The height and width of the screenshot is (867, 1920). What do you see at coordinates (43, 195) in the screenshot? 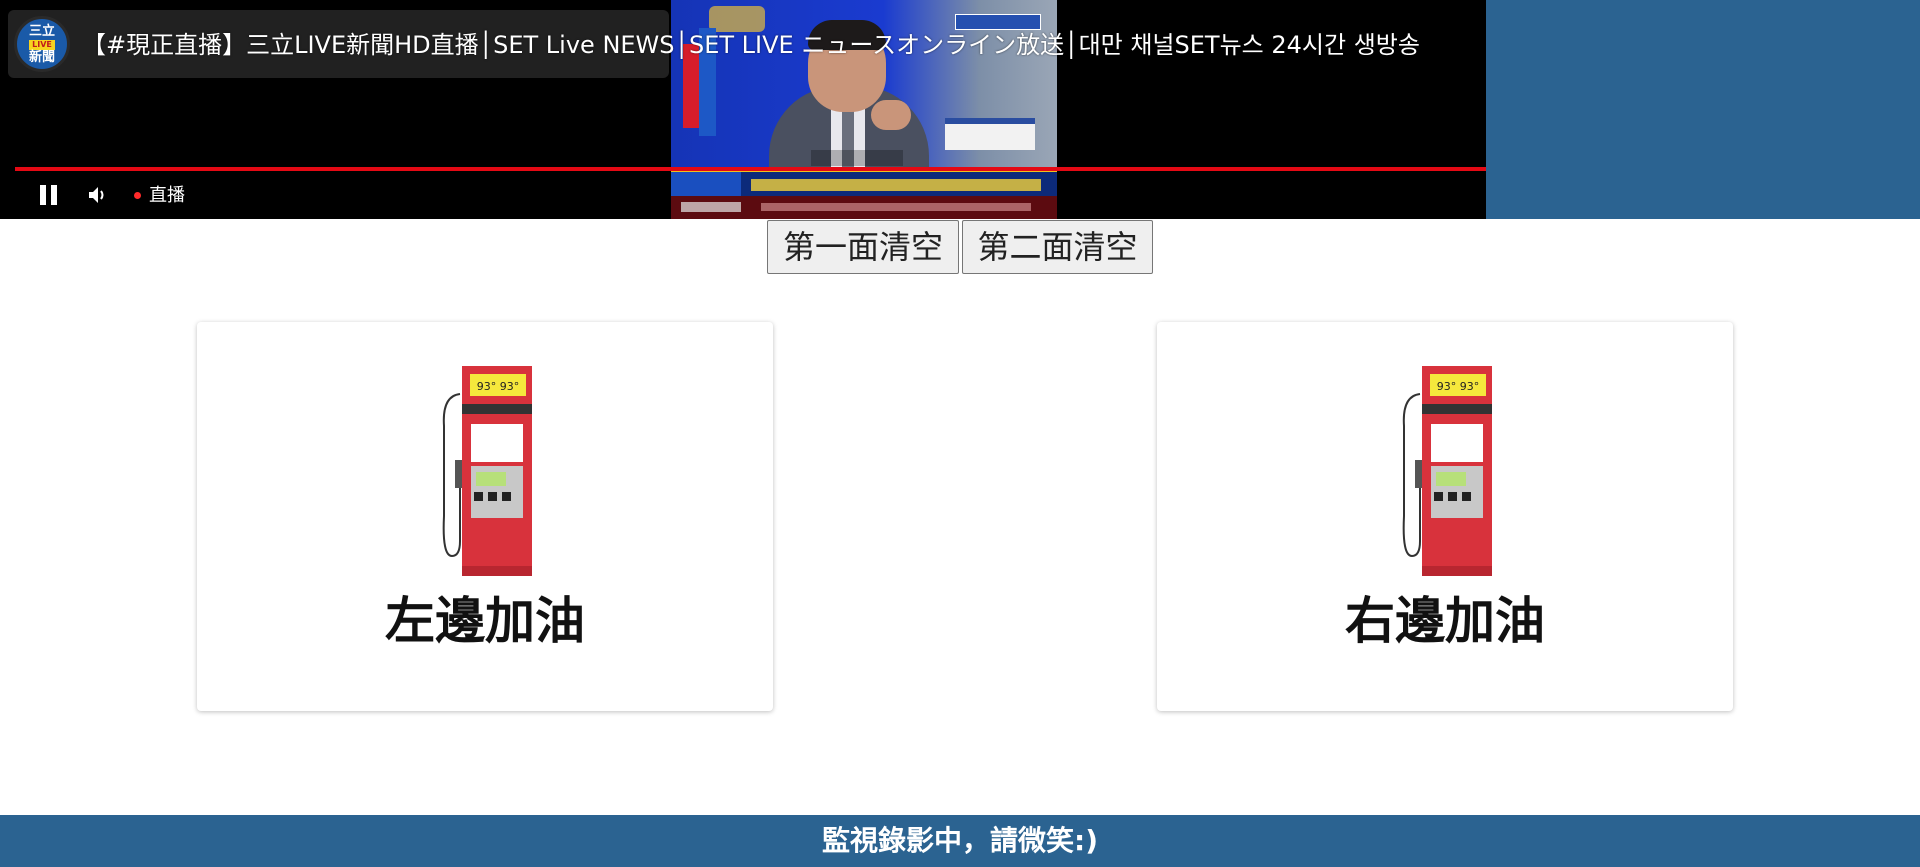
I see `pause-icon` at bounding box center [43, 195].